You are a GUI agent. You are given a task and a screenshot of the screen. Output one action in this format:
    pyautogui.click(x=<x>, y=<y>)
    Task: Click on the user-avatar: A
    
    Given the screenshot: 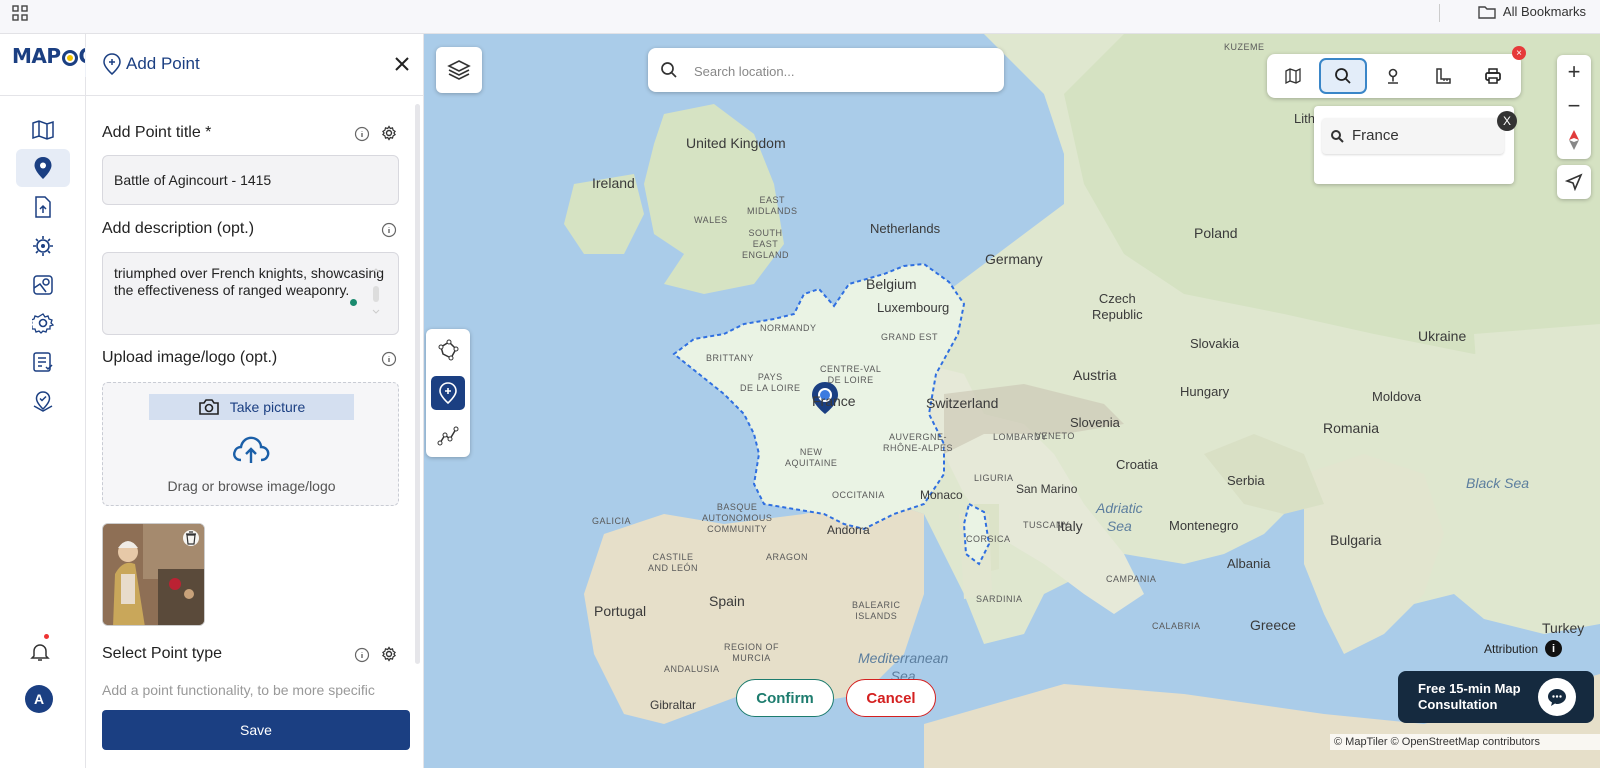 What is the action you would take?
    pyautogui.click(x=39, y=699)
    